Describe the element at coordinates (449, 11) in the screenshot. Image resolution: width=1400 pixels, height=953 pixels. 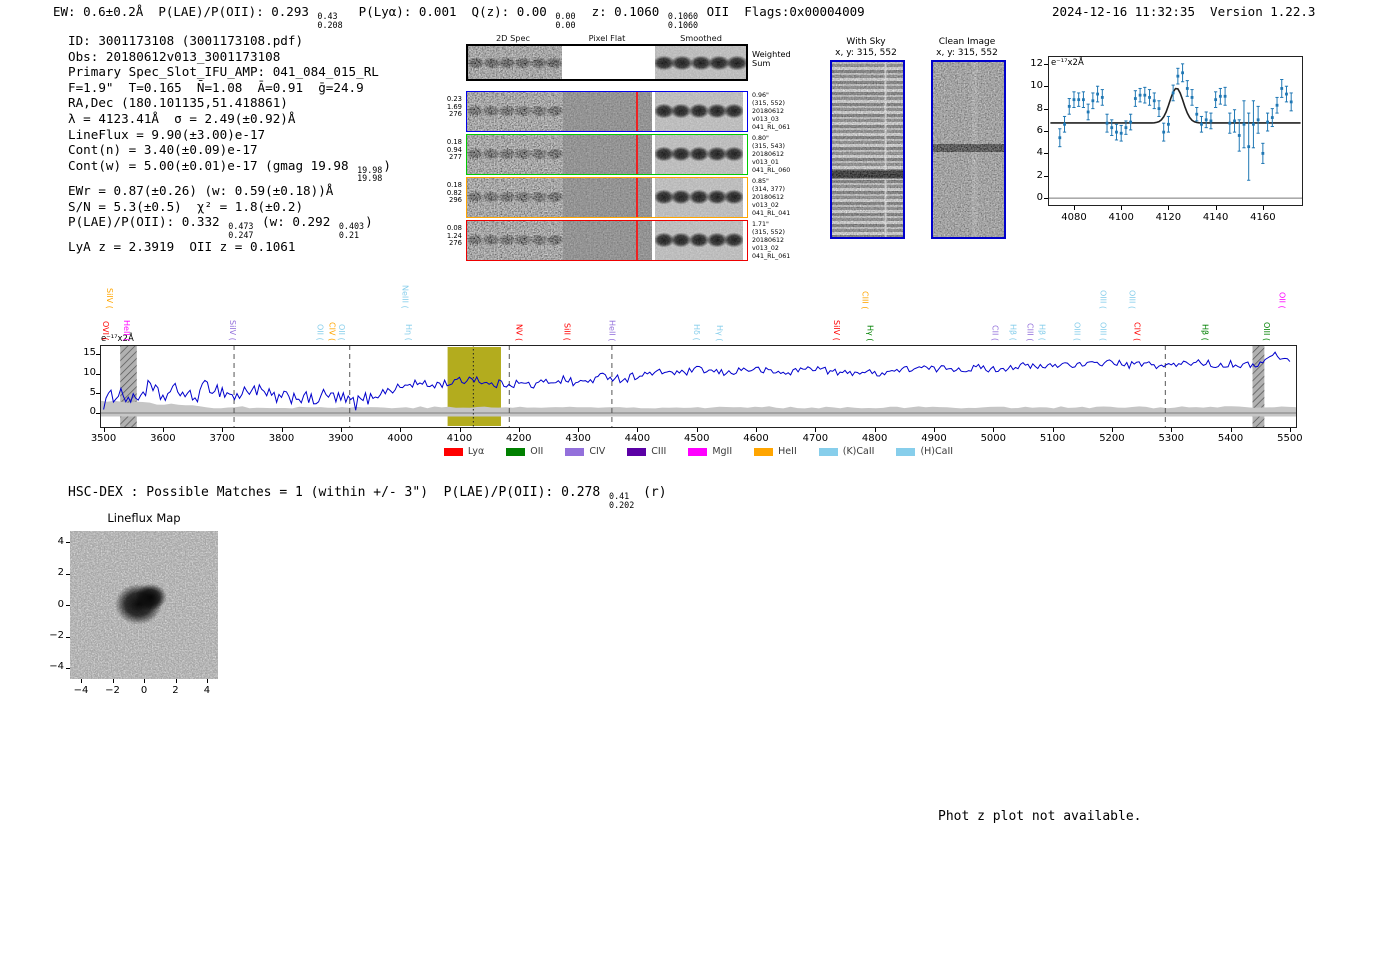
I see `text-segment: P(Lyα): 0.001 Q(z): 0.00` at that location.